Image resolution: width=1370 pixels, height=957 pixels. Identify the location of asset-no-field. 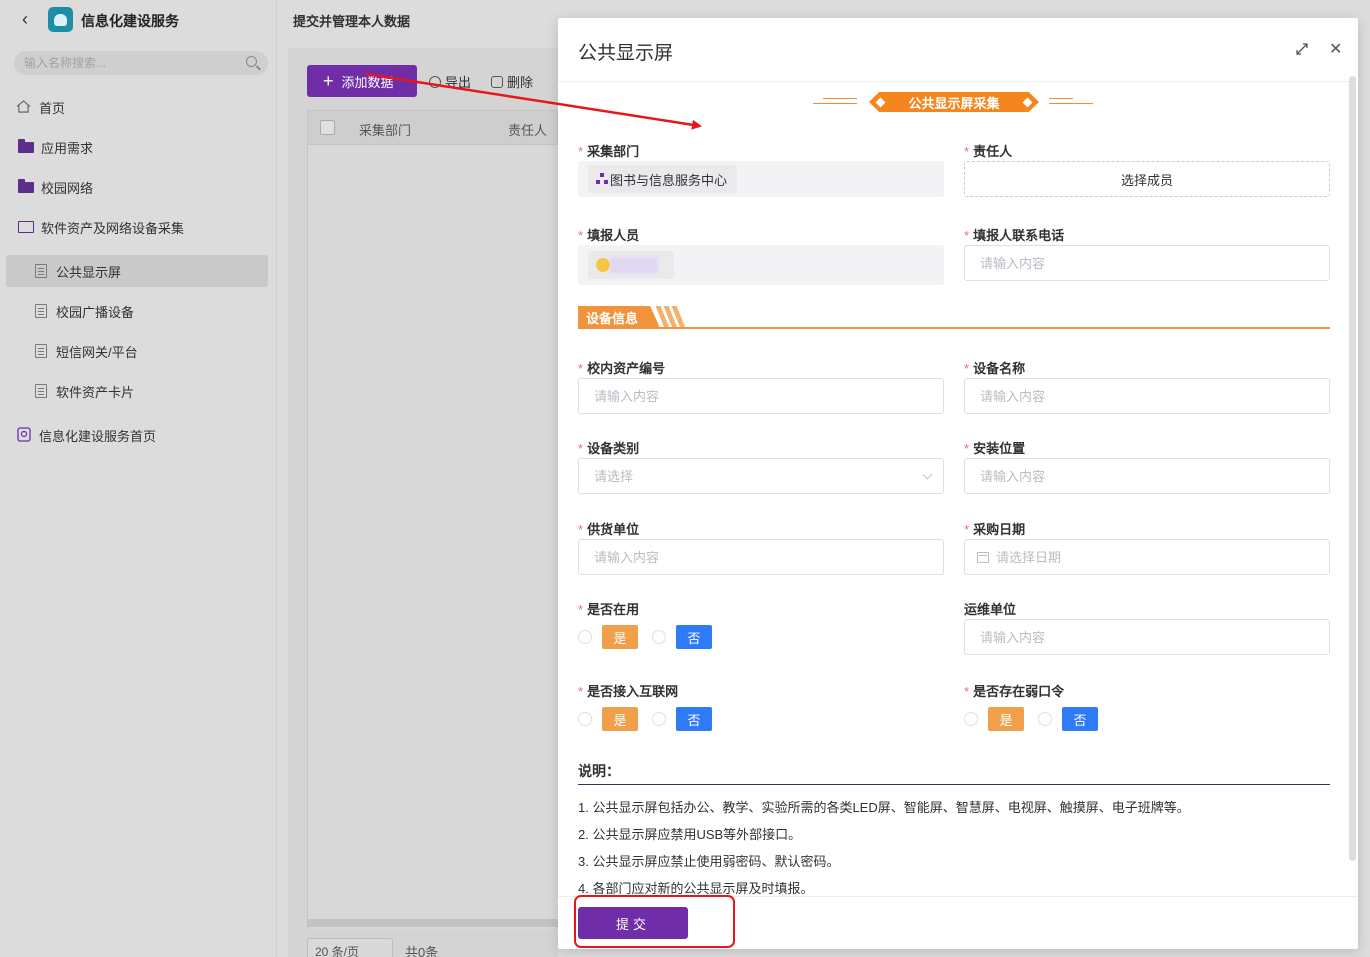
(761, 396).